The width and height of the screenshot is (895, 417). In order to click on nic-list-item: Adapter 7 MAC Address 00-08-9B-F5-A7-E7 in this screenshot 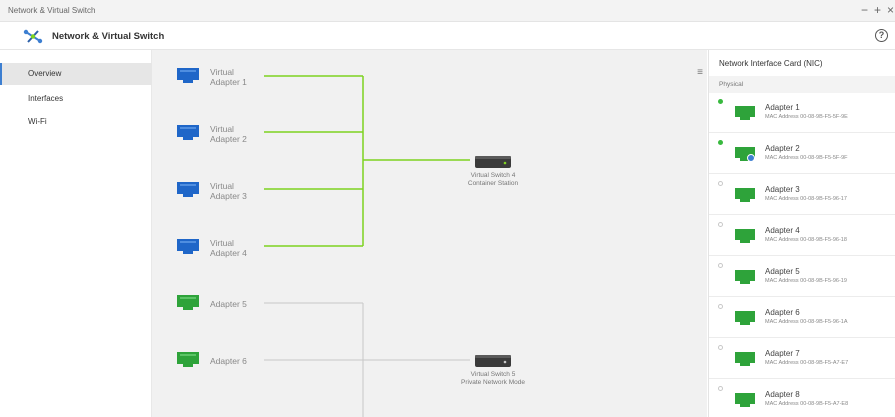, I will do `click(802, 359)`.